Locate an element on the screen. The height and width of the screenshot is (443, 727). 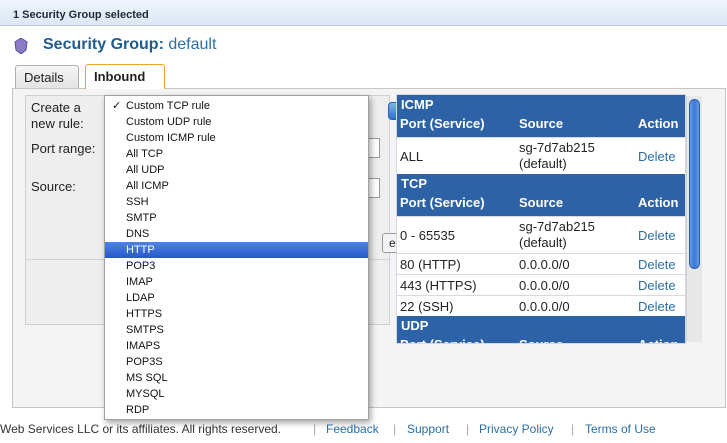
dropdown-option: MYSQL is located at coordinates (236, 394).